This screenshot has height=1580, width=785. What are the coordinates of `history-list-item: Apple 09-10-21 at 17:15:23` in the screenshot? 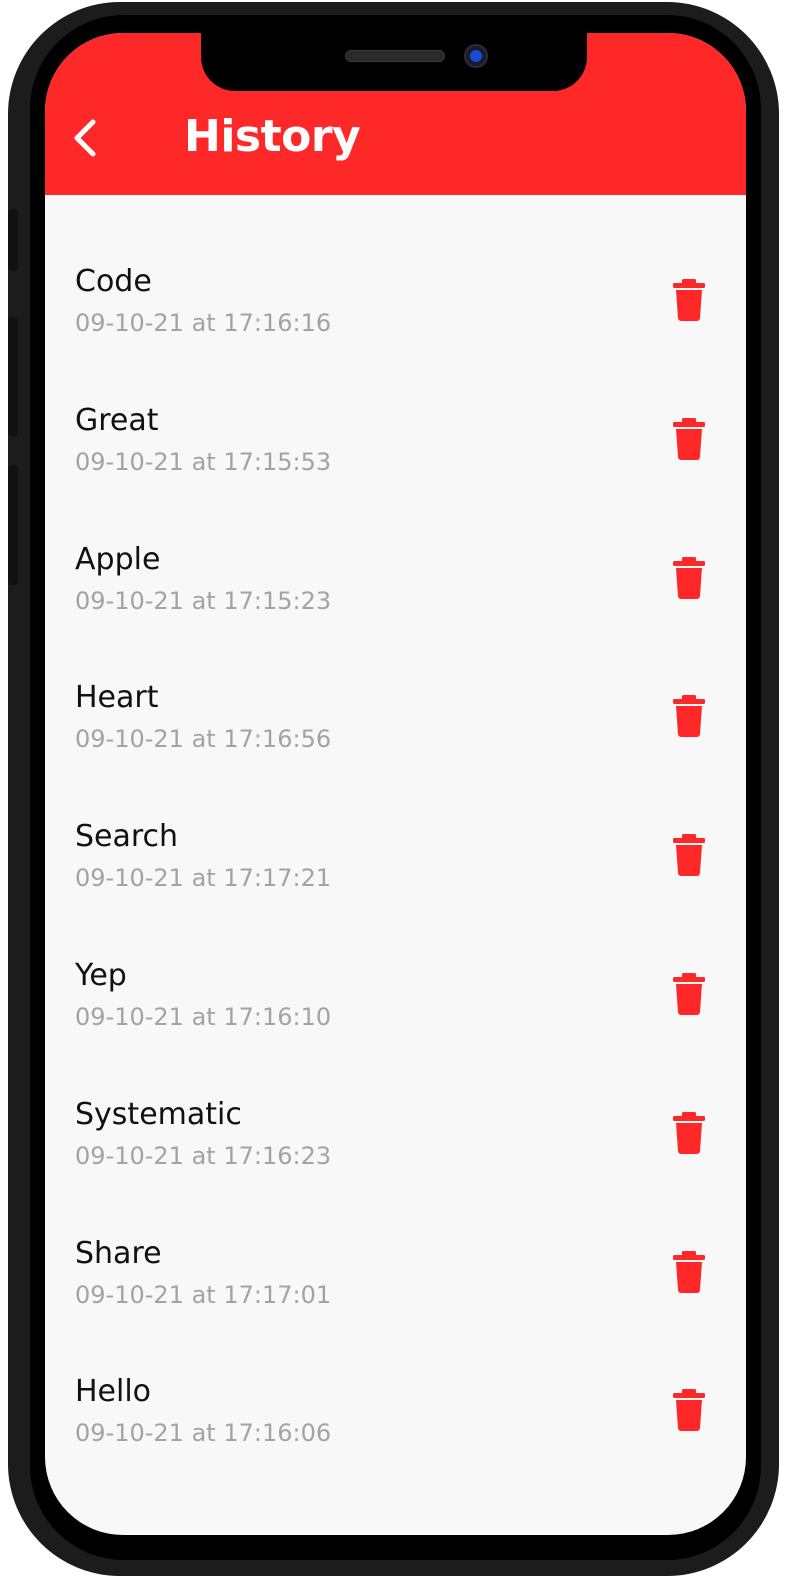 It's located at (395, 544).